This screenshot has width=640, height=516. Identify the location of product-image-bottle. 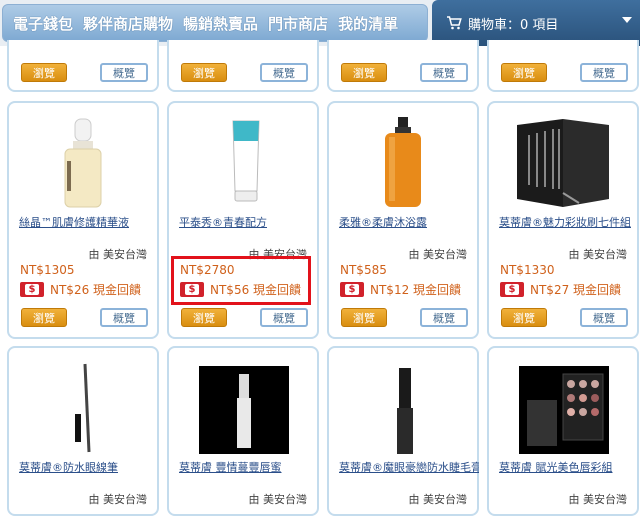
(403, 163).